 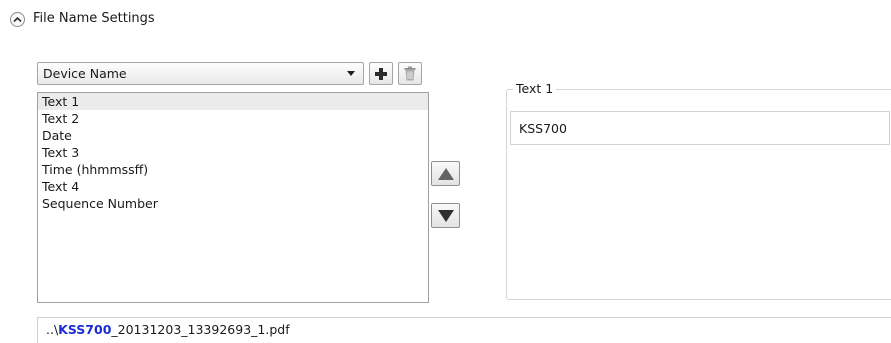 I want to click on plus-icon, so click(x=381, y=73).